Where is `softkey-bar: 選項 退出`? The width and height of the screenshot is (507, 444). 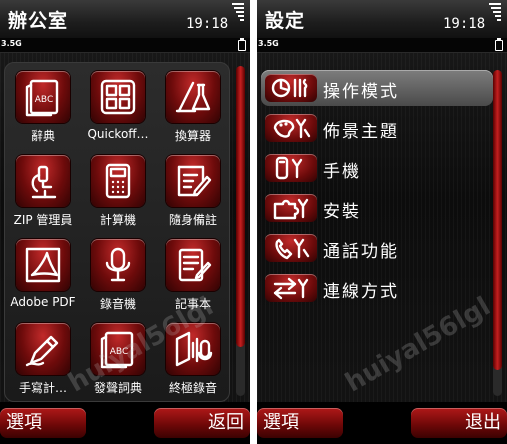 softkey-bar: 選項 退出 is located at coordinates (382, 423).